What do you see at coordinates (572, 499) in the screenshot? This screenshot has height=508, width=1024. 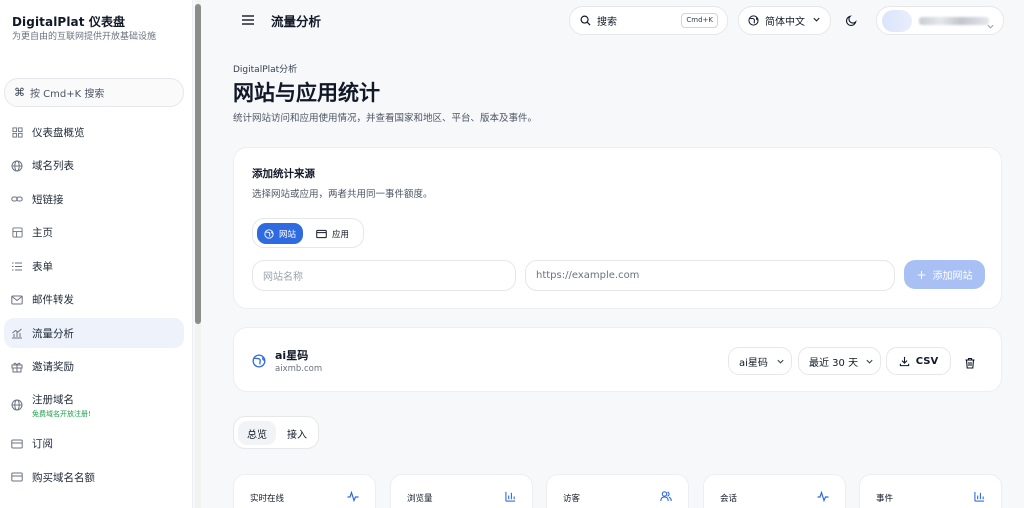 I see `stat-label: 访客` at bounding box center [572, 499].